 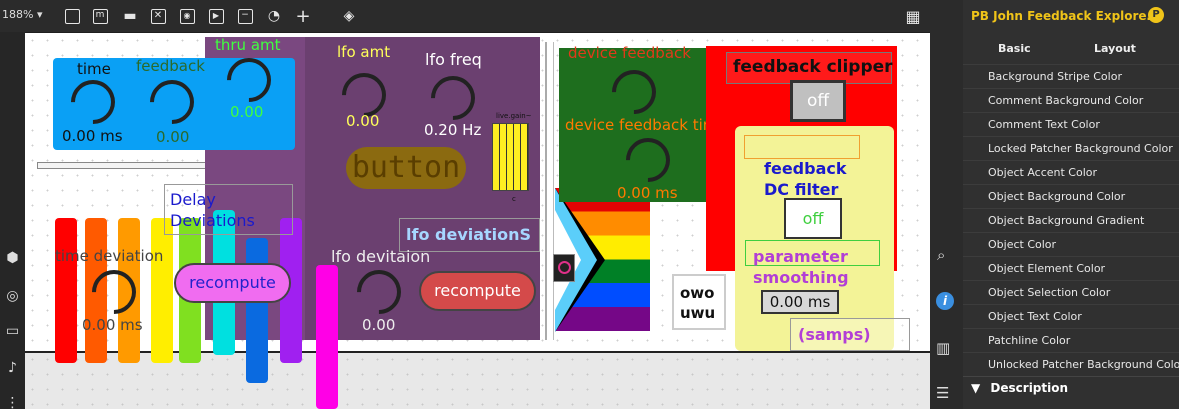 What do you see at coordinates (158, 16) in the screenshot?
I see `toggle-icon: ✕` at bounding box center [158, 16].